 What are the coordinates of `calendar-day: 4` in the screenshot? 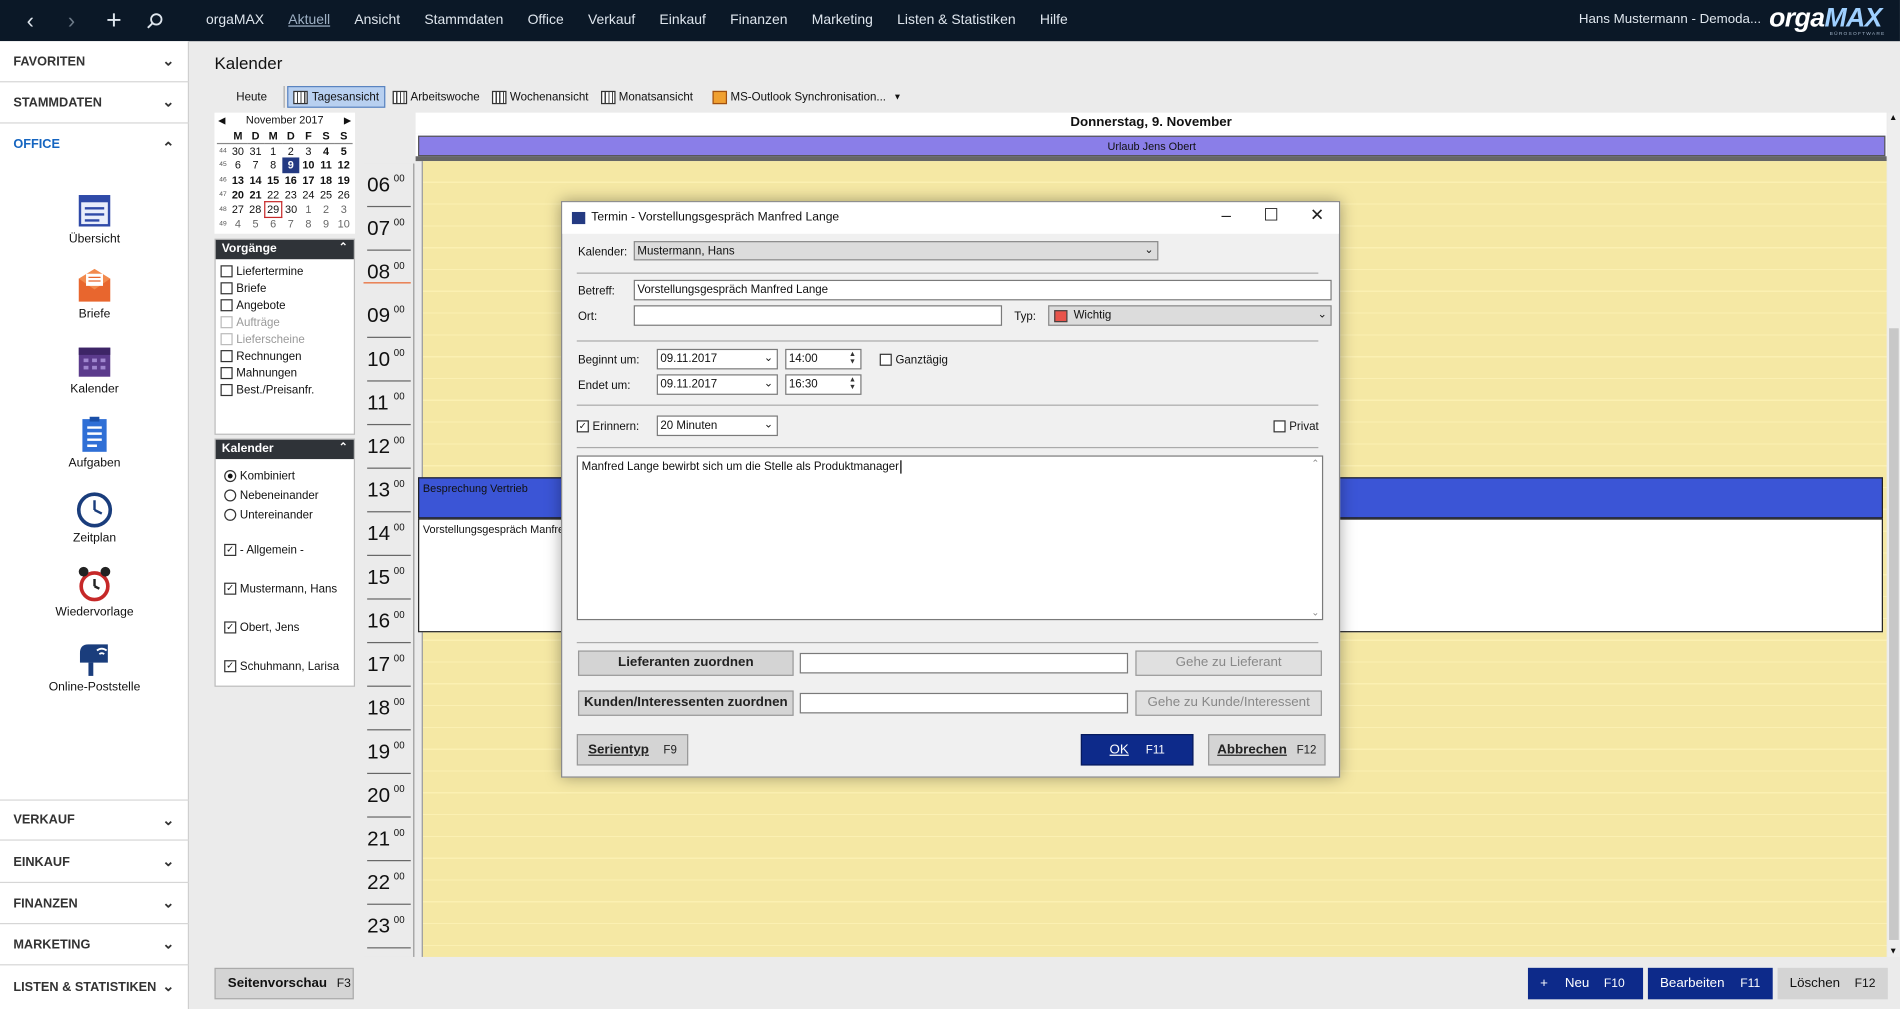 It's located at (326, 150).